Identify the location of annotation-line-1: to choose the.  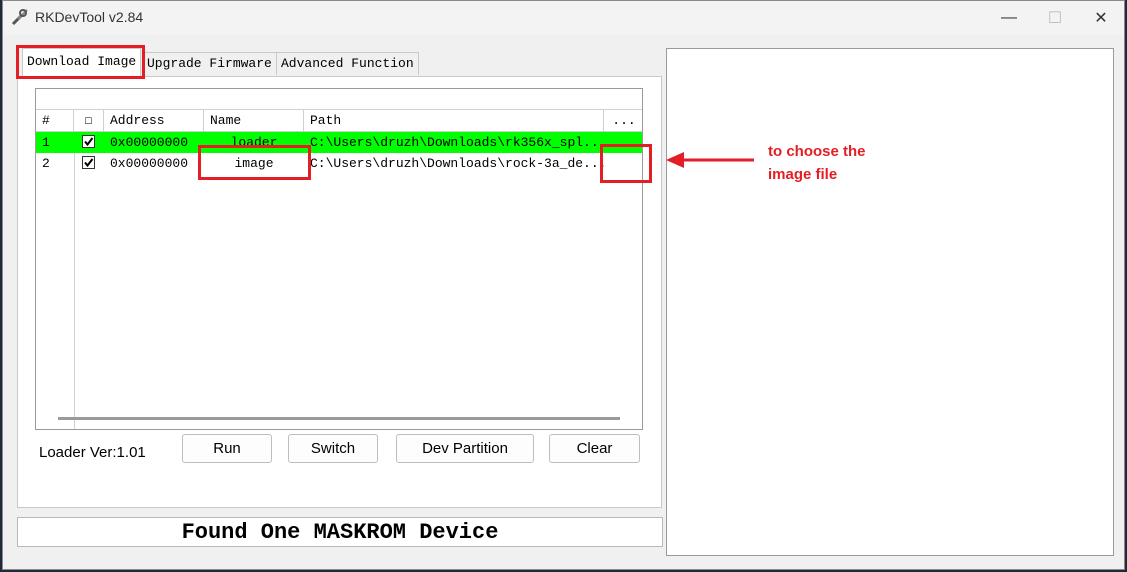
(817, 151).